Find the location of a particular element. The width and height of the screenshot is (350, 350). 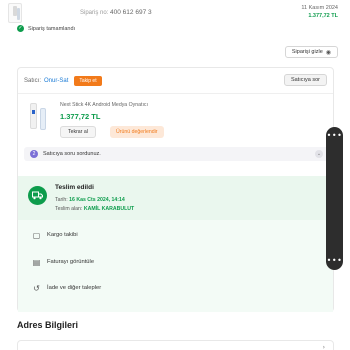

seller-name-link: Onur-Sat is located at coordinates (56, 81).